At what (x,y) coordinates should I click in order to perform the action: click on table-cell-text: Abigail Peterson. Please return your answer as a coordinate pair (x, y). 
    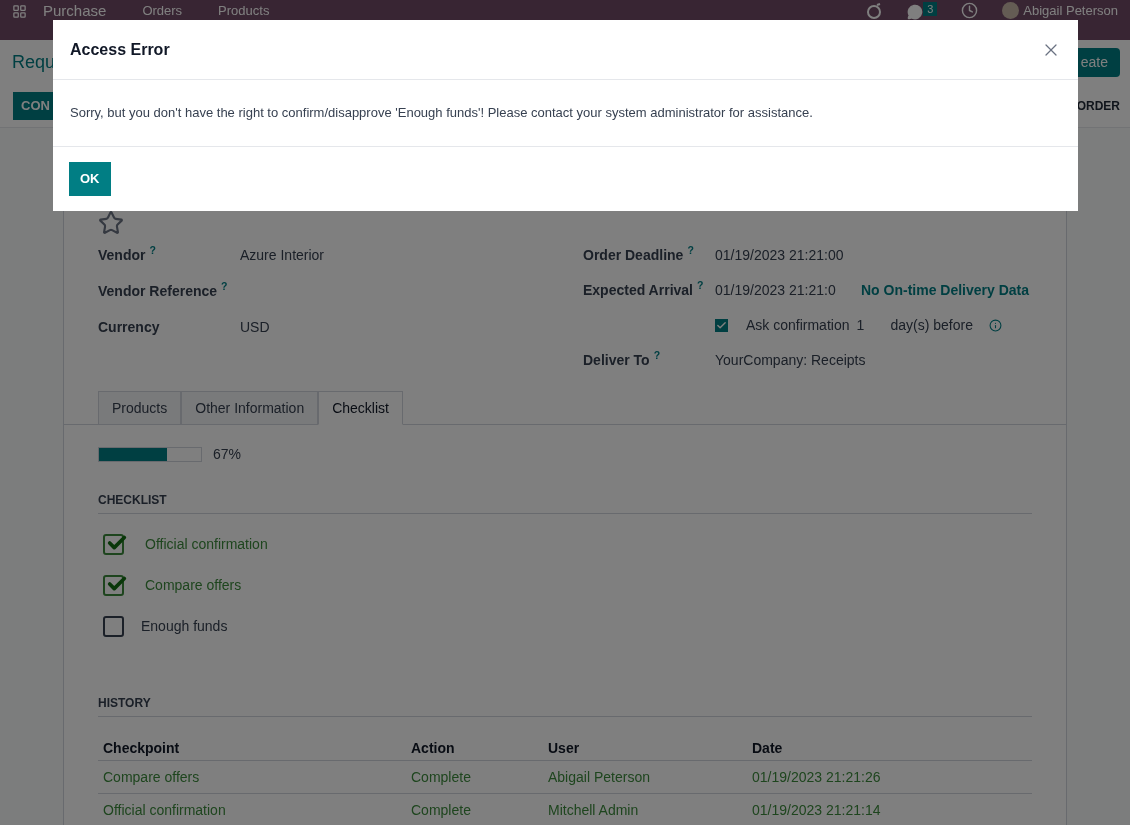
    Looking at the image, I should click on (599, 777).